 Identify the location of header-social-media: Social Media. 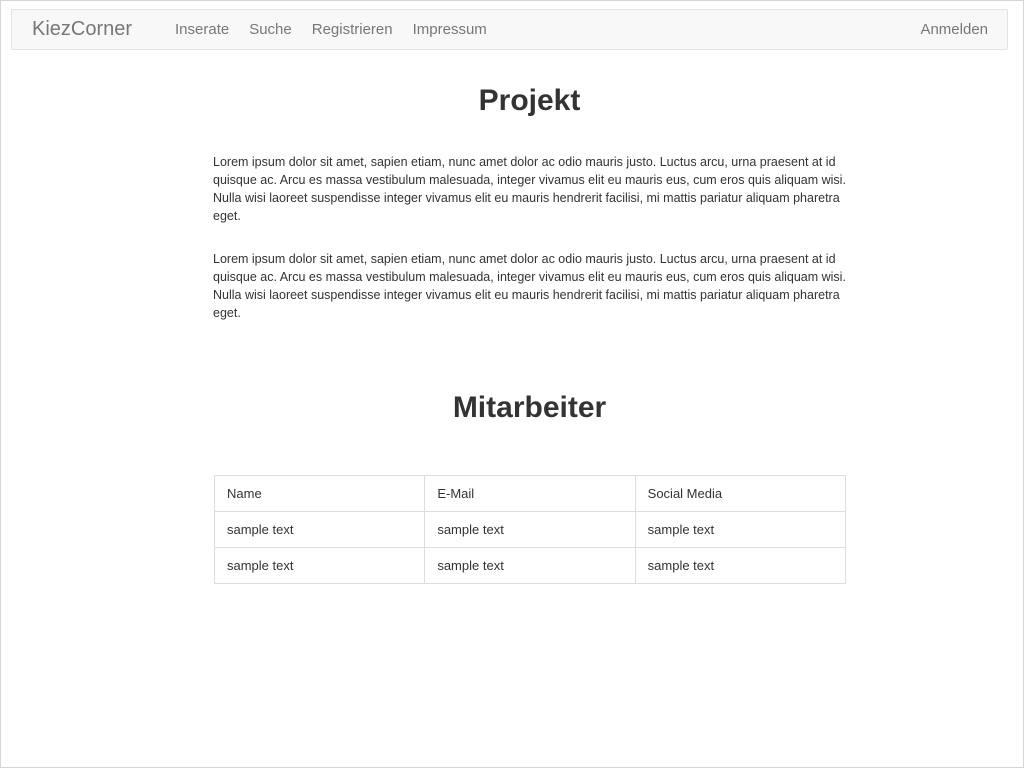
(740, 493).